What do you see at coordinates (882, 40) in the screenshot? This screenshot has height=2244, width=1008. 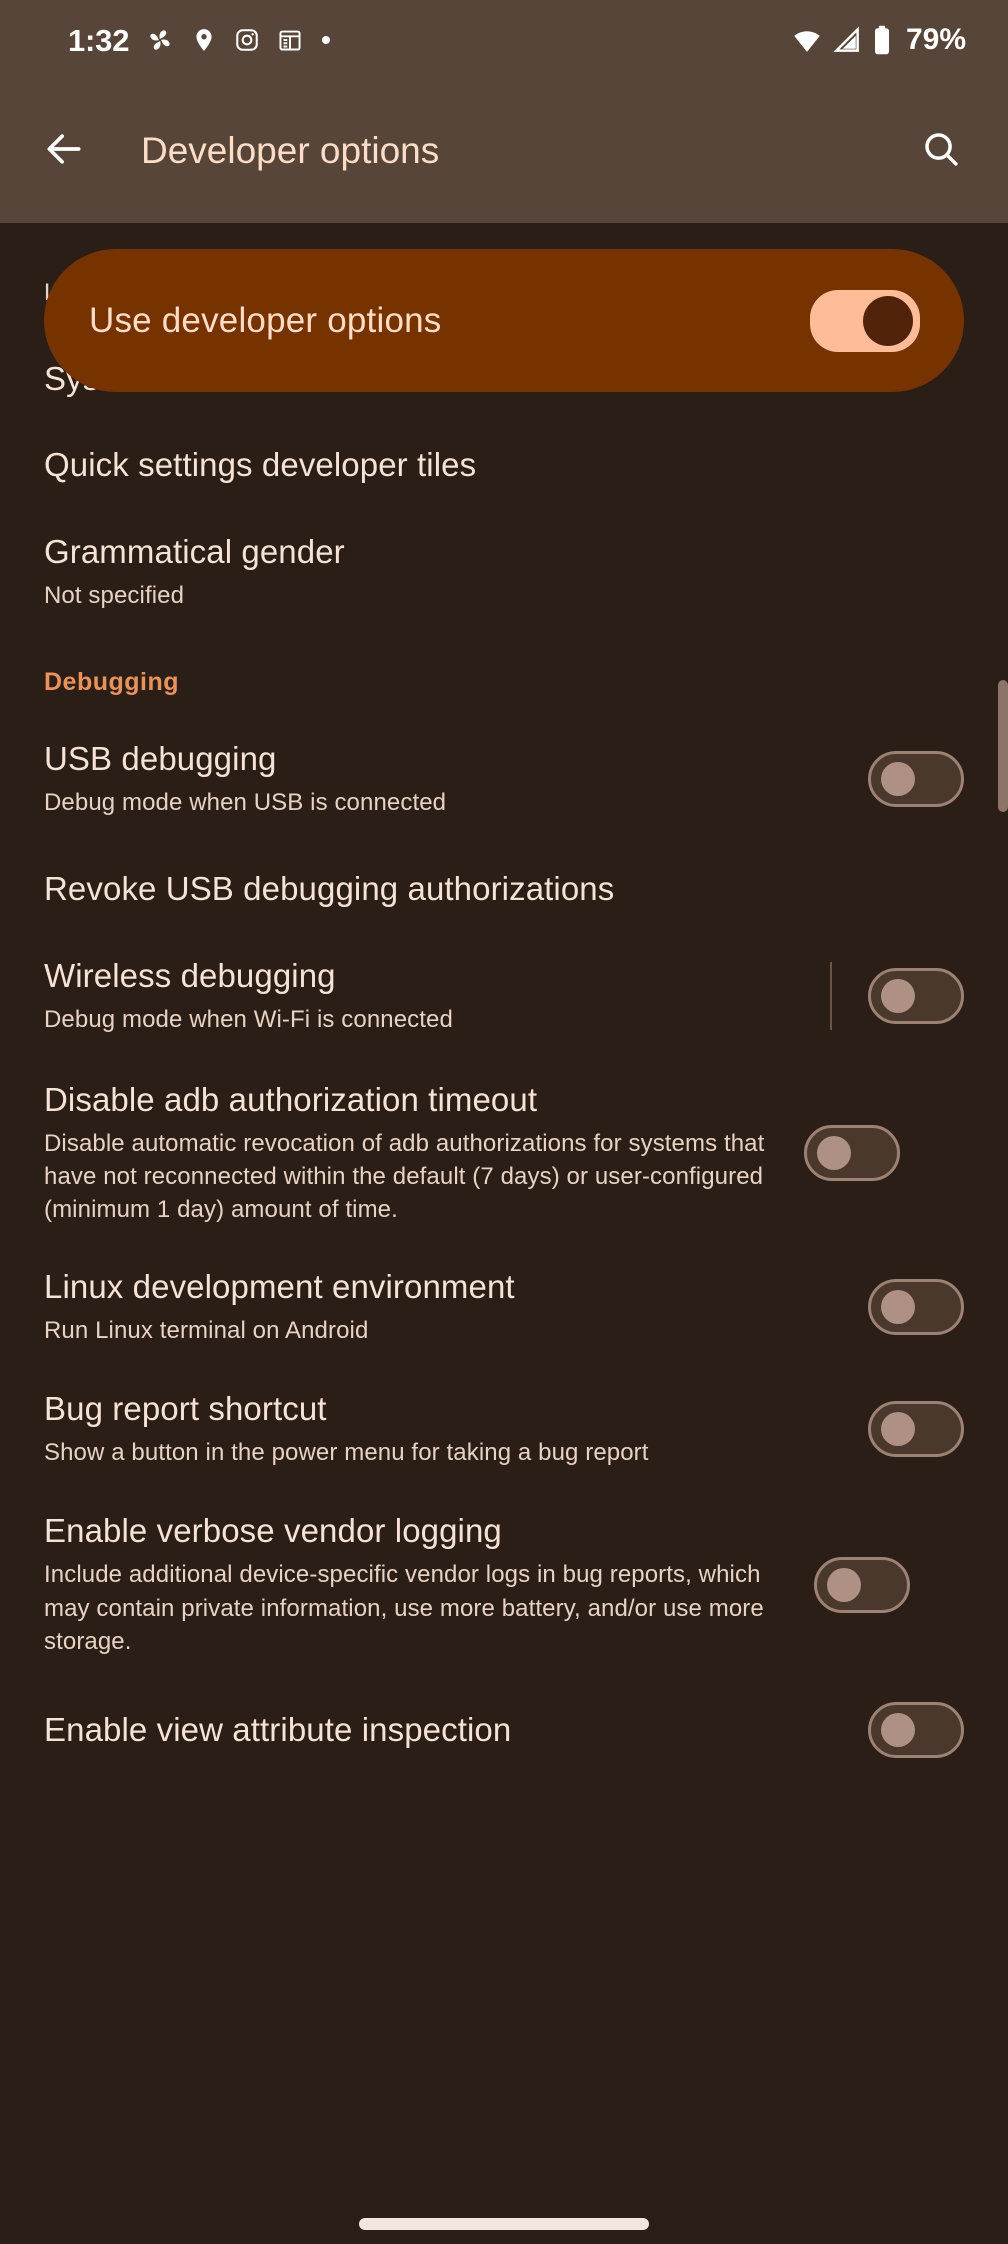 I see `battery-icon` at bounding box center [882, 40].